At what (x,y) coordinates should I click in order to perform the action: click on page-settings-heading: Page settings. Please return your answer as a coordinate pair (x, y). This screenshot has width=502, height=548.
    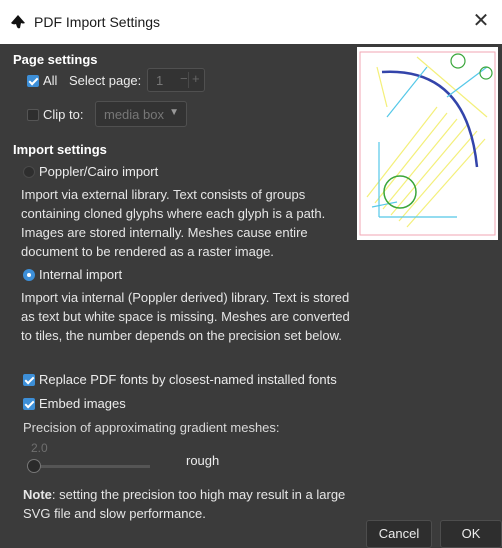
    Looking at the image, I should click on (55, 59).